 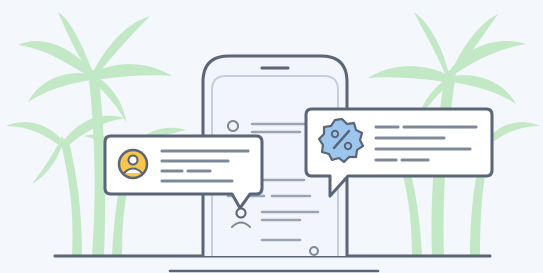 I want to click on bubble-tail-dot, so click(x=241, y=213).